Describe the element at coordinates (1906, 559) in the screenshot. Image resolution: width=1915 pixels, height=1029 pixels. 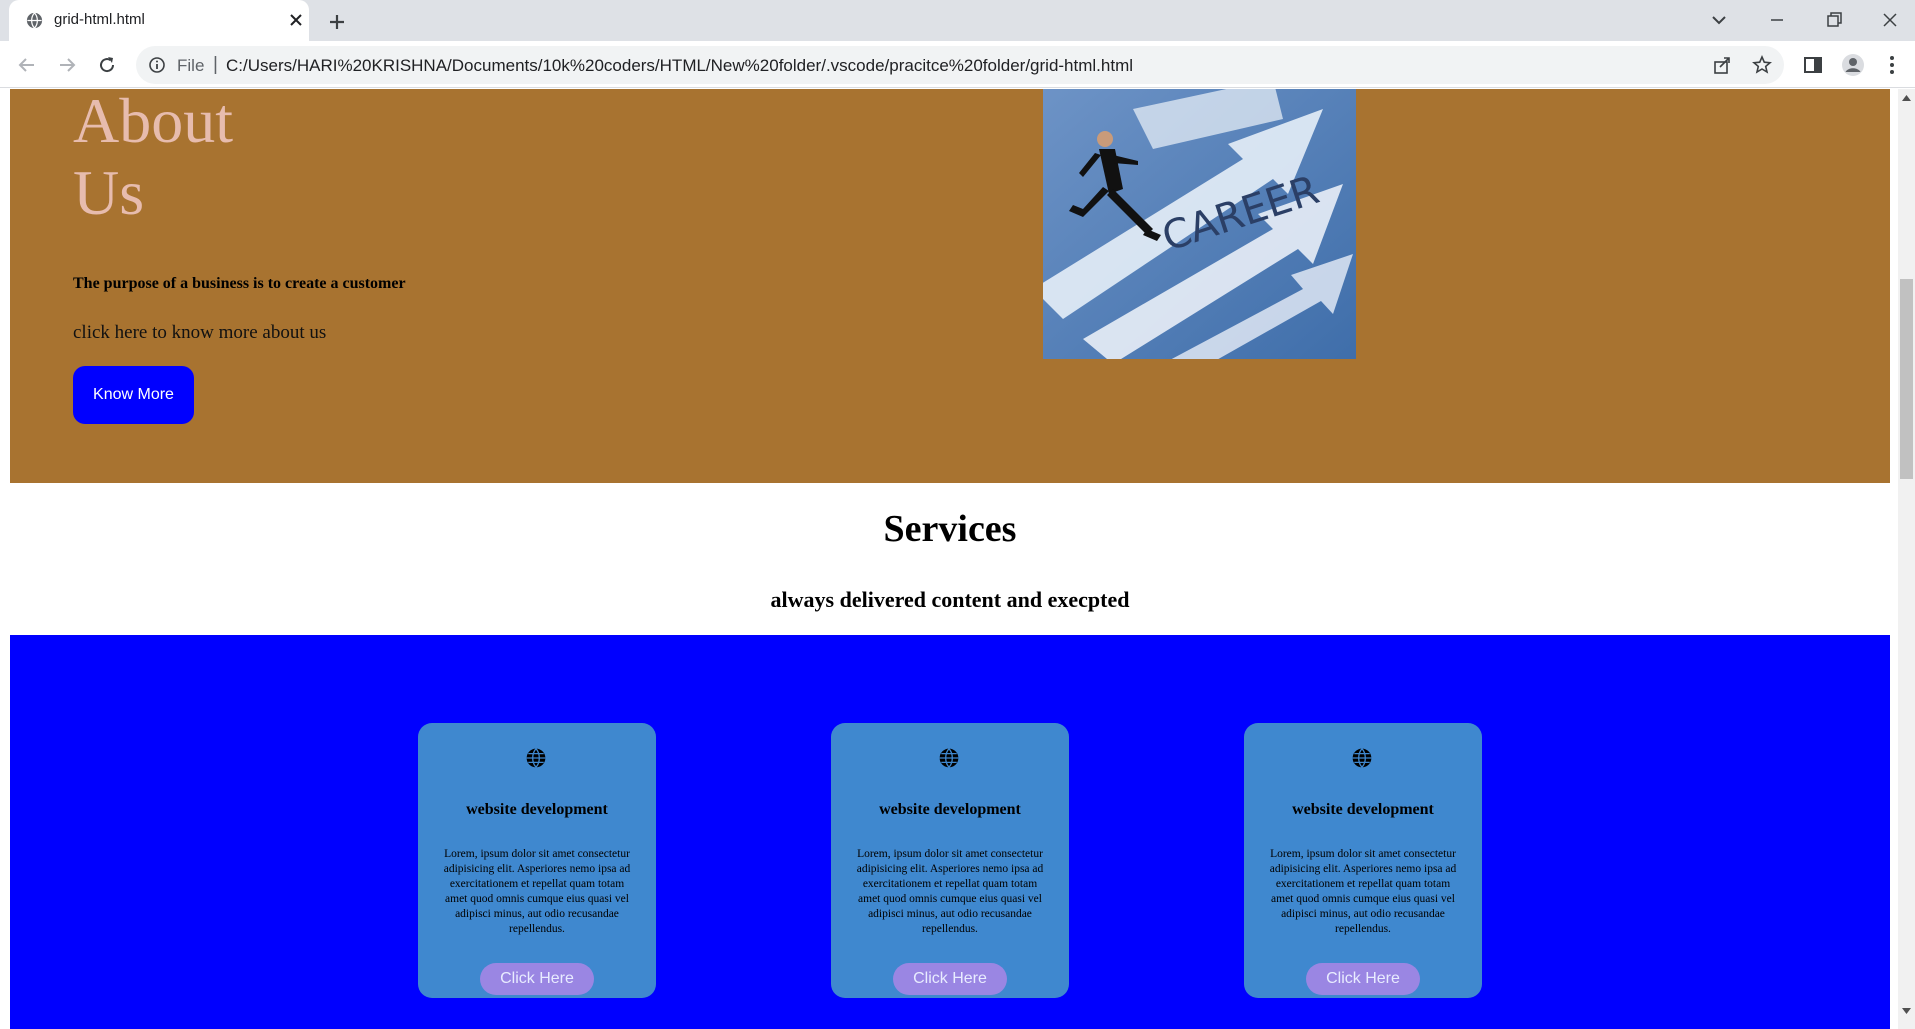
I see `vertical-scrollbar` at that location.